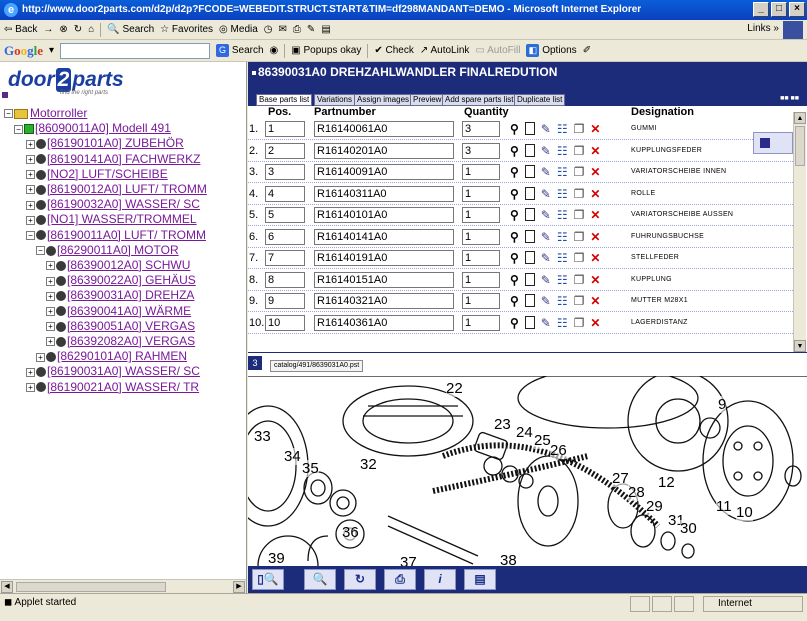 Image resolution: width=807 pixels, height=621 pixels. Describe the element at coordinates (540, 100) in the screenshot. I see `tab-duplicate-list: Duplicate list` at that location.